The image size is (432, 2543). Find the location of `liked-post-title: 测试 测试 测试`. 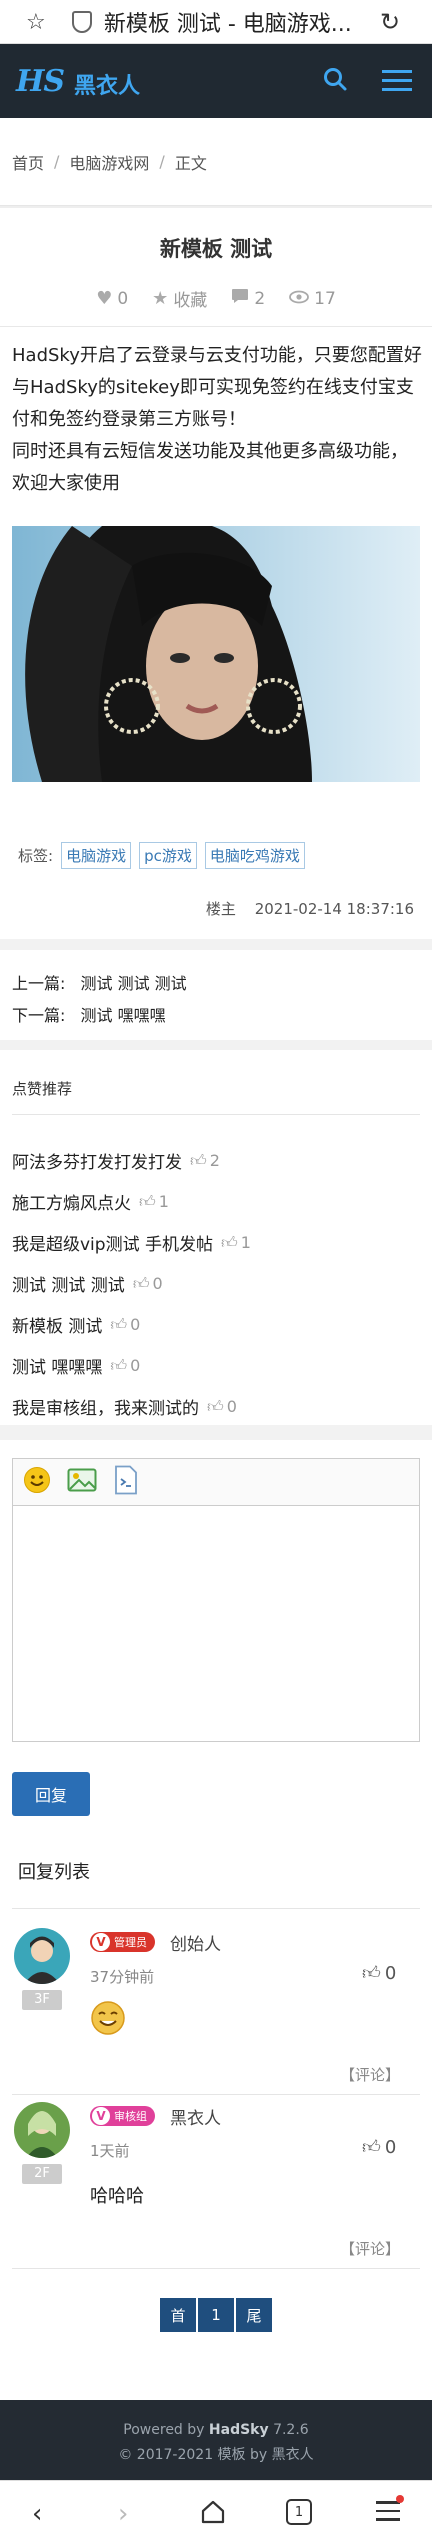

liked-post-title: 测试 测试 测试 is located at coordinates (68, 1283).